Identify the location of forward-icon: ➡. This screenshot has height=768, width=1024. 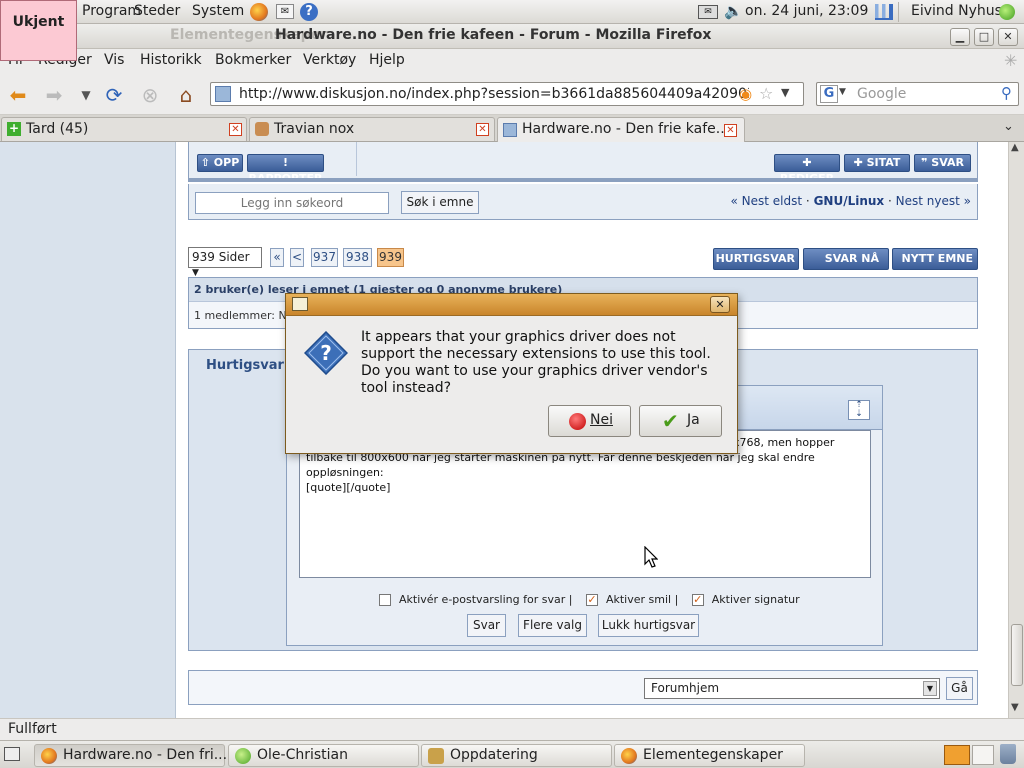
(54, 95).